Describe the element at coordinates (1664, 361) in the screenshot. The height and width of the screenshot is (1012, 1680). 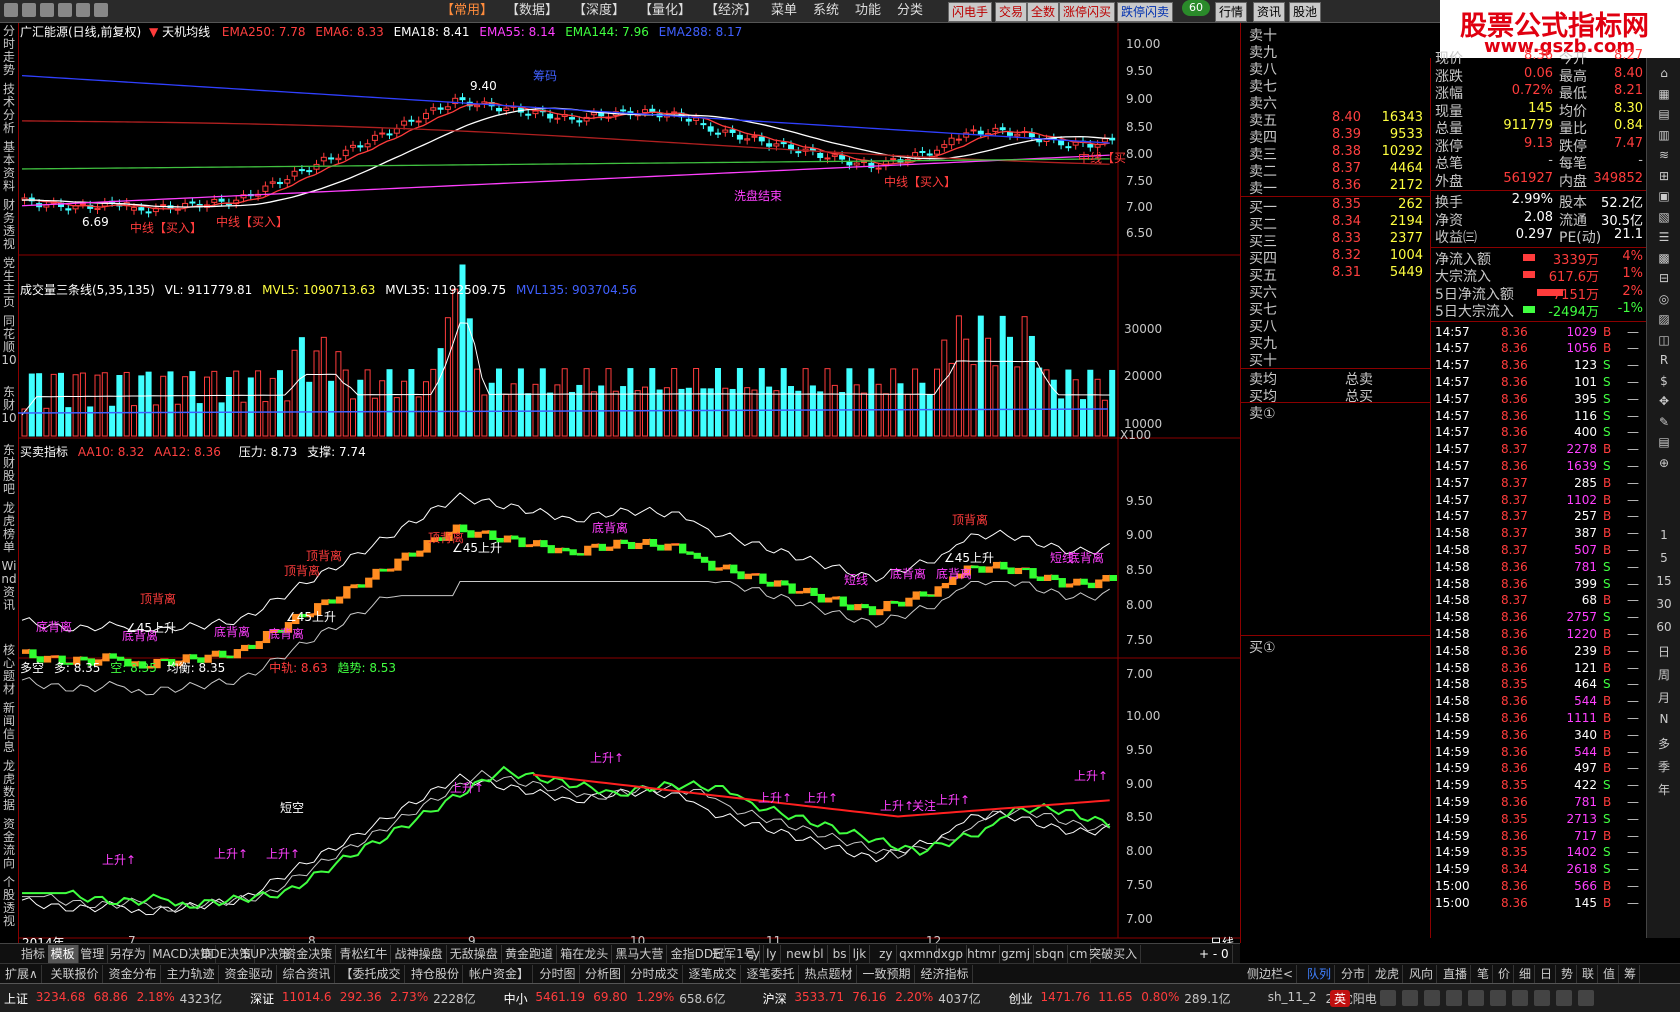
I see `tool-icon-14: R` at that location.